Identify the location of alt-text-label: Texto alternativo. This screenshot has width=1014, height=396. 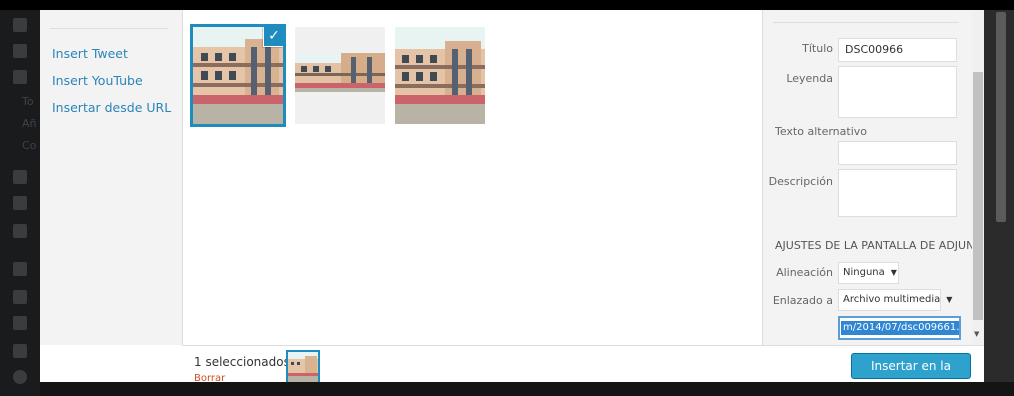
(821, 131).